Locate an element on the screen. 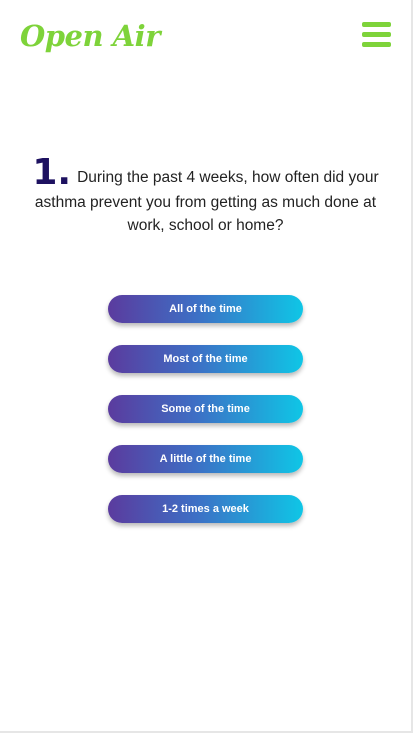 This screenshot has width=413, height=733. answer-button-1-2-times-a-week: 1-2 times a week is located at coordinates (205, 509).